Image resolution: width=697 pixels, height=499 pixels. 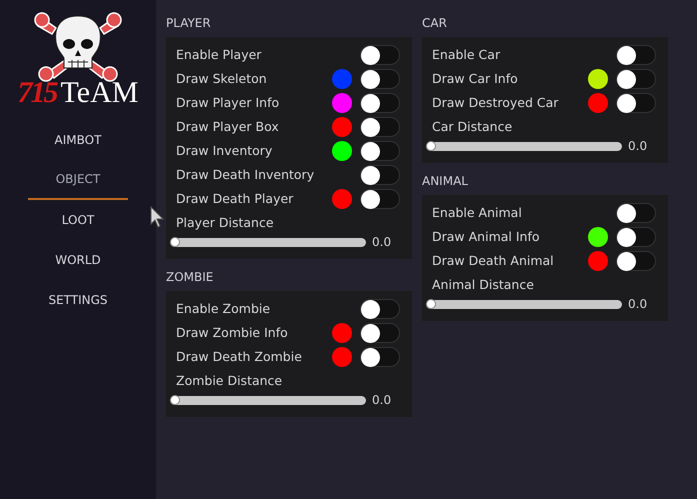 I want to click on sidebar-tab: AIMBOT, so click(x=78, y=140).